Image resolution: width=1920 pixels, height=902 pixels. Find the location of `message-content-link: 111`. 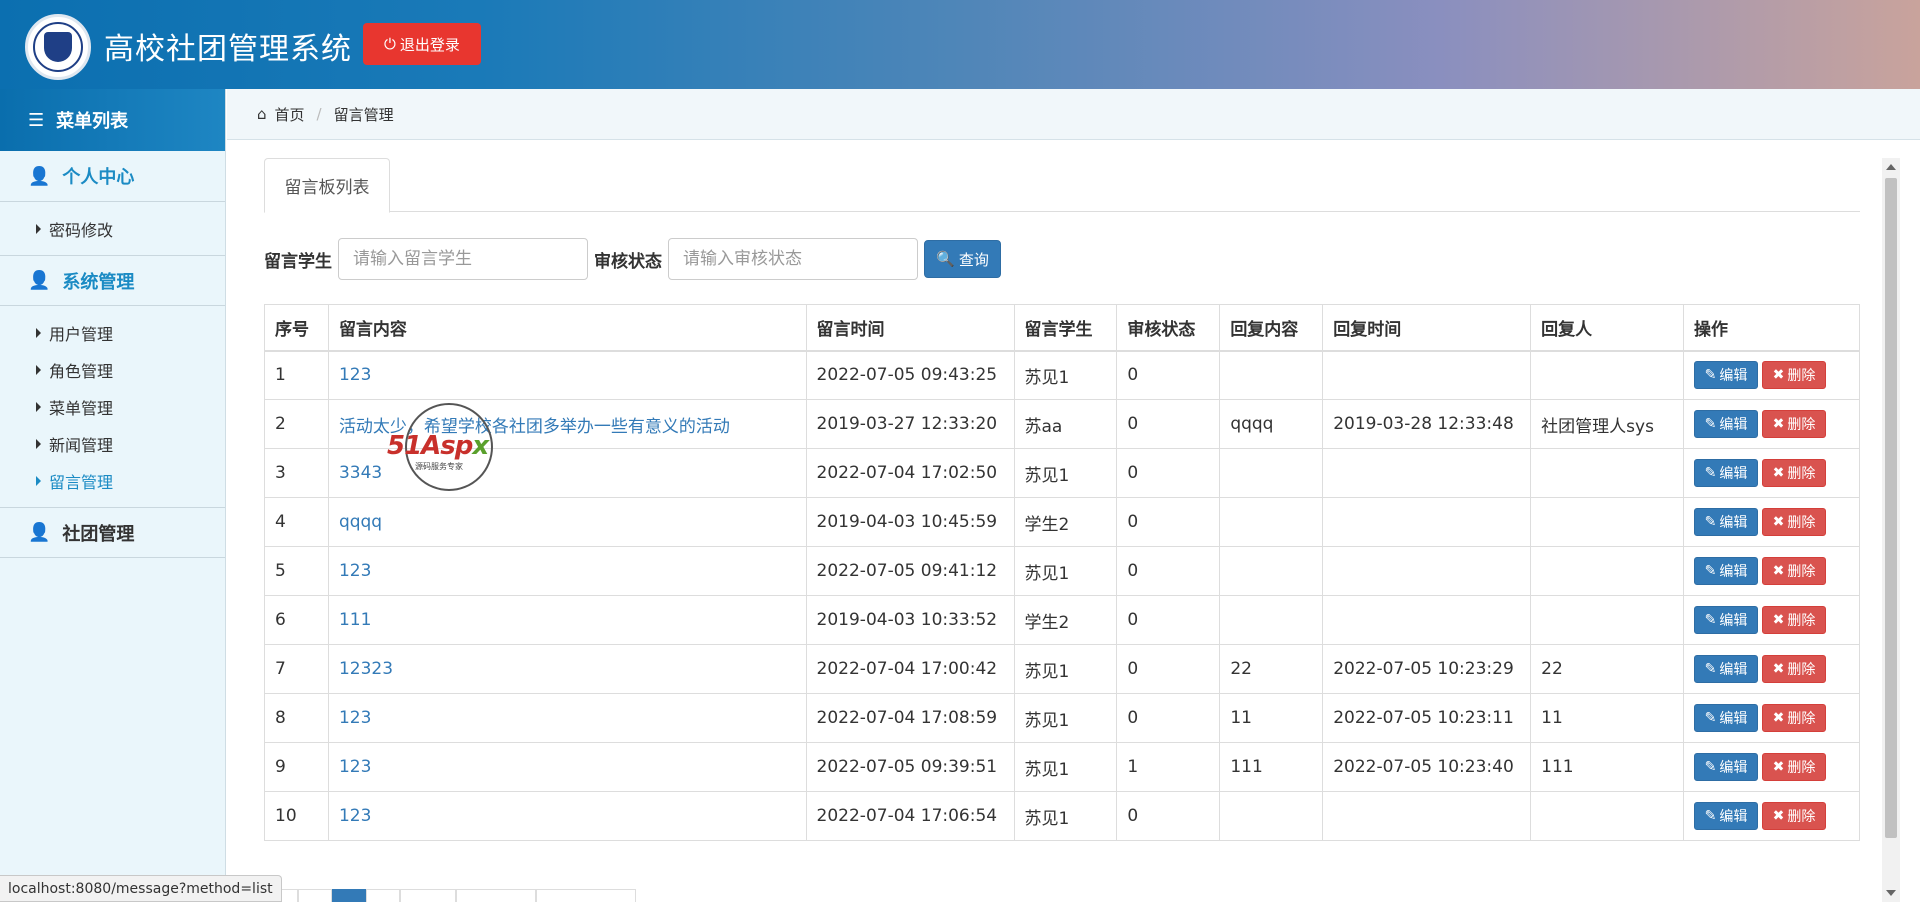

message-content-link: 111 is located at coordinates (567, 620).